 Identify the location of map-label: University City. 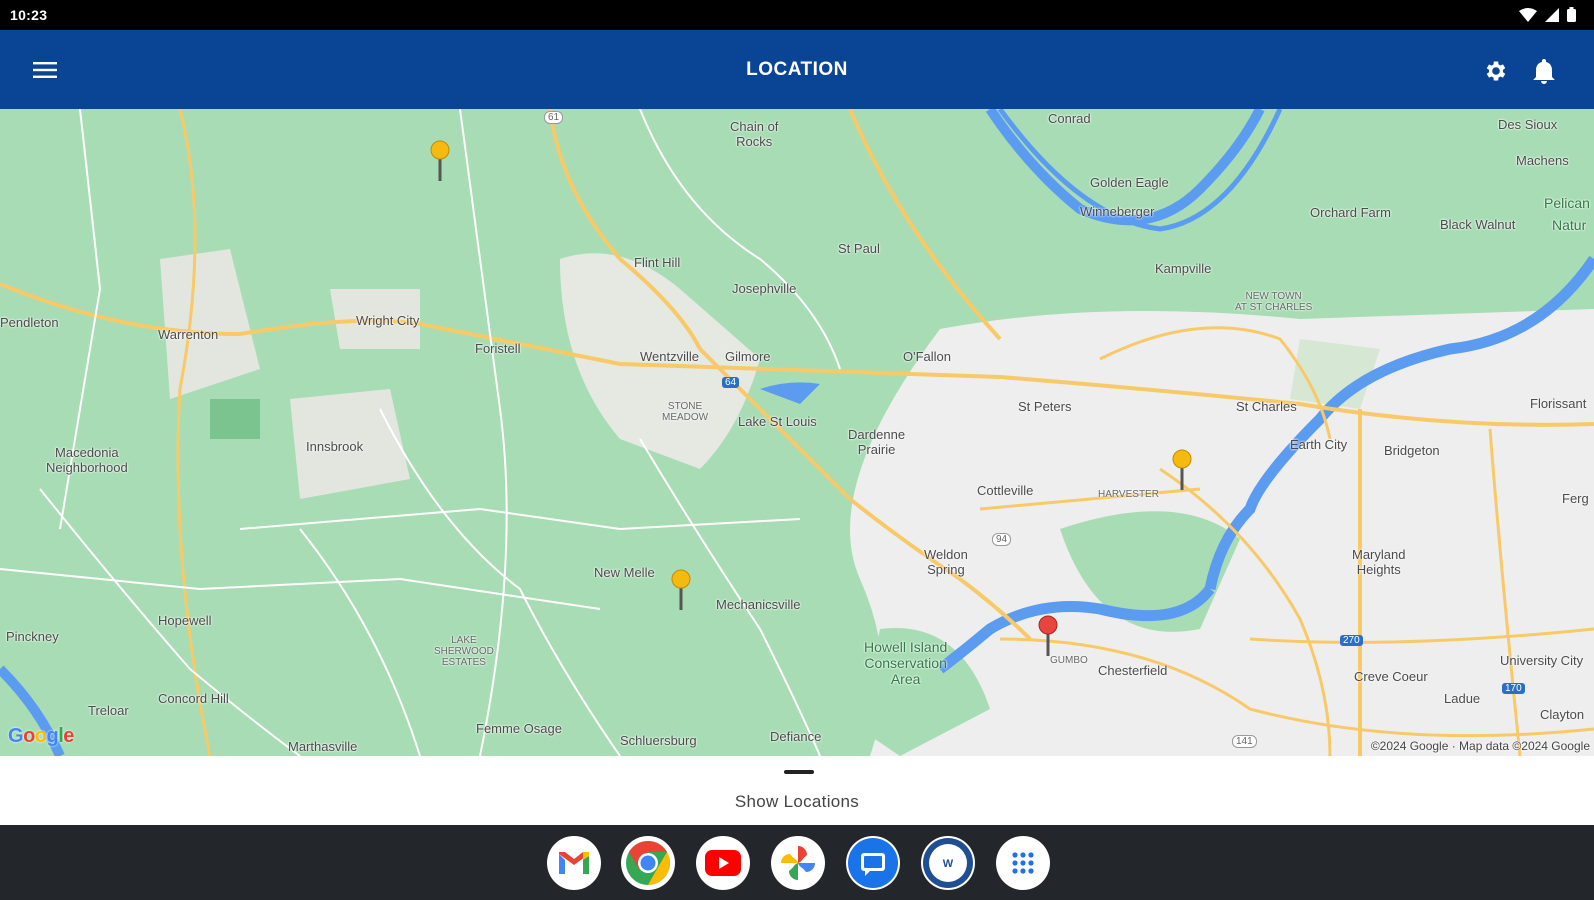
(1542, 660).